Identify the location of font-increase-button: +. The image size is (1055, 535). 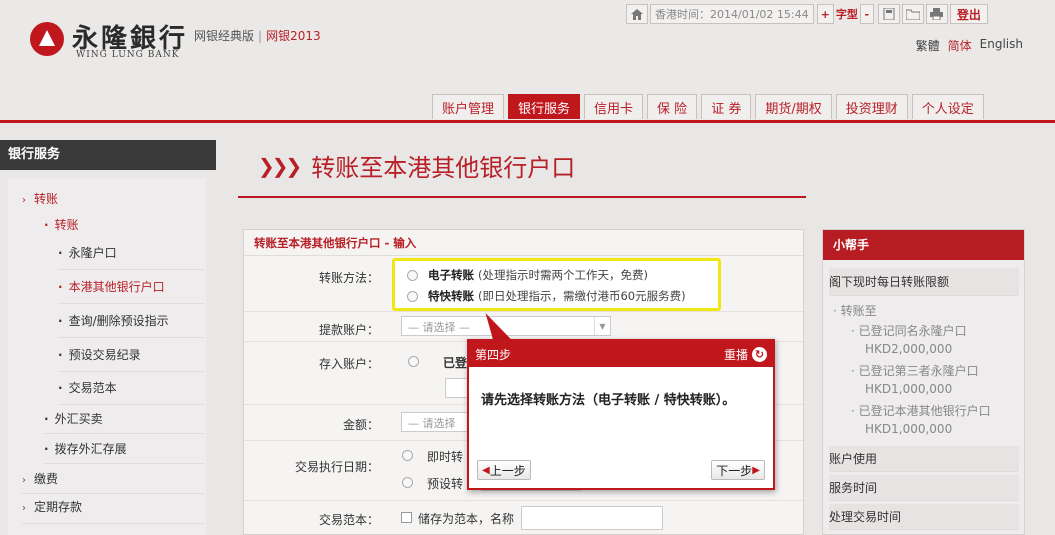
(825, 14).